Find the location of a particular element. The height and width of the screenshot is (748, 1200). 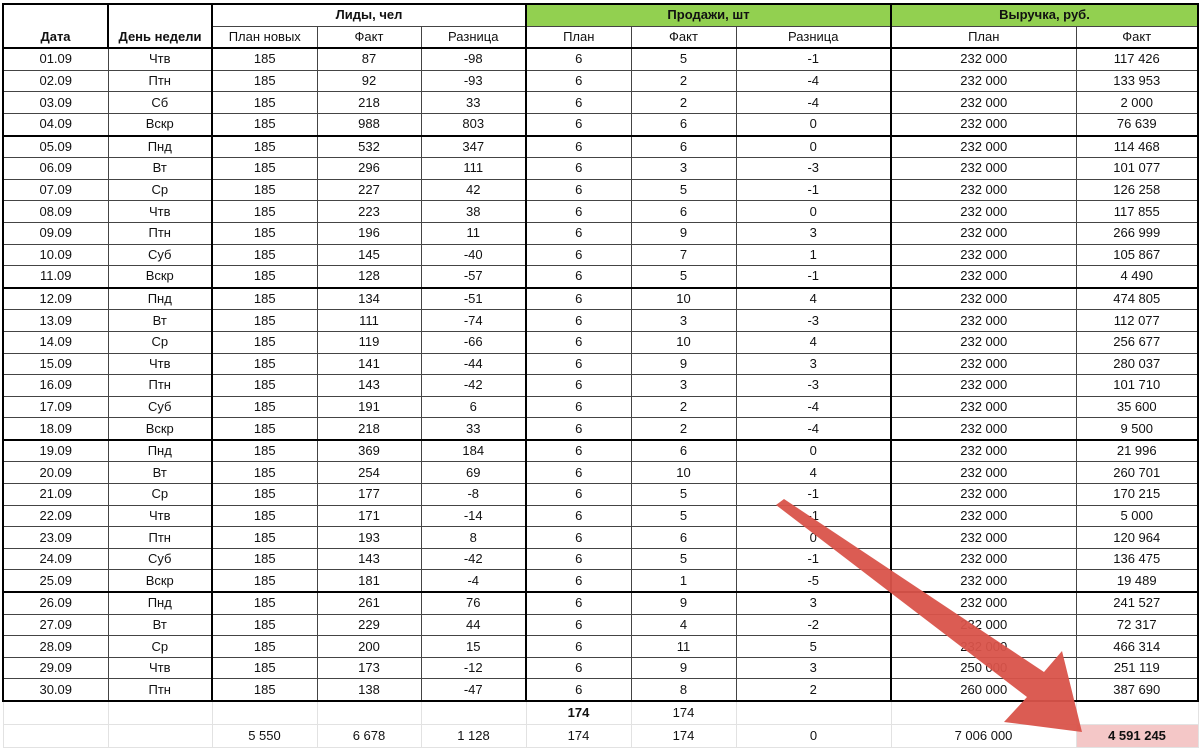

cell-leads-diff: 33 is located at coordinates (473, 102).